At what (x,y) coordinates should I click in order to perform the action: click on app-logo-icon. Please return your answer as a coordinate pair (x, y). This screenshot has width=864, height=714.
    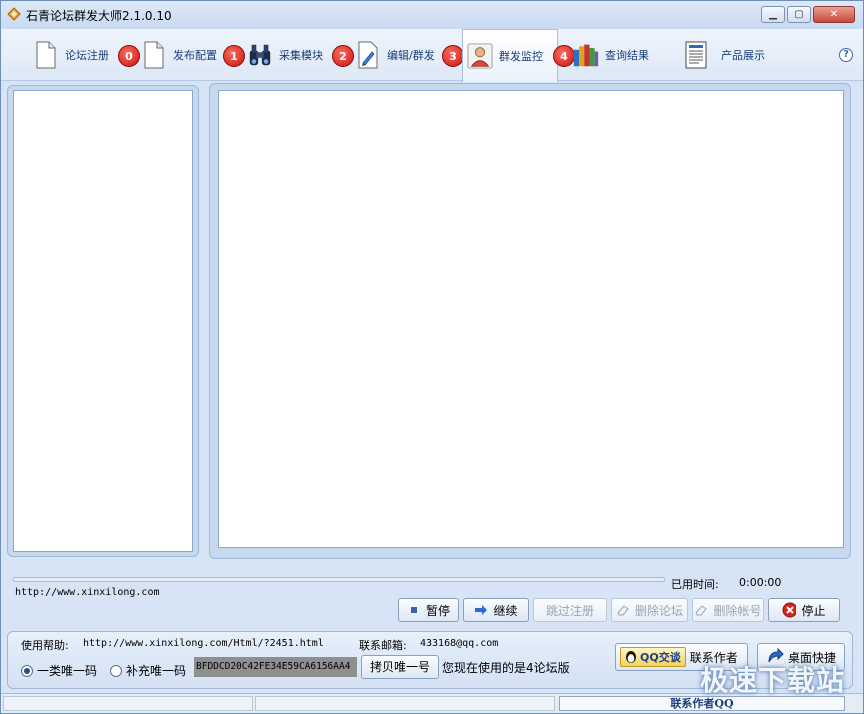
    Looking at the image, I should click on (14, 14).